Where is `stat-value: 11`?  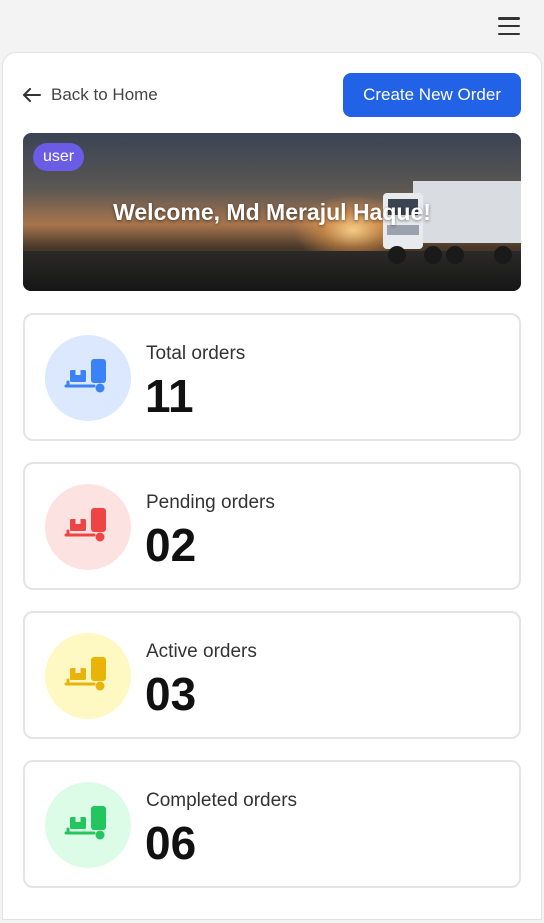
stat-value: 11 is located at coordinates (169, 396).